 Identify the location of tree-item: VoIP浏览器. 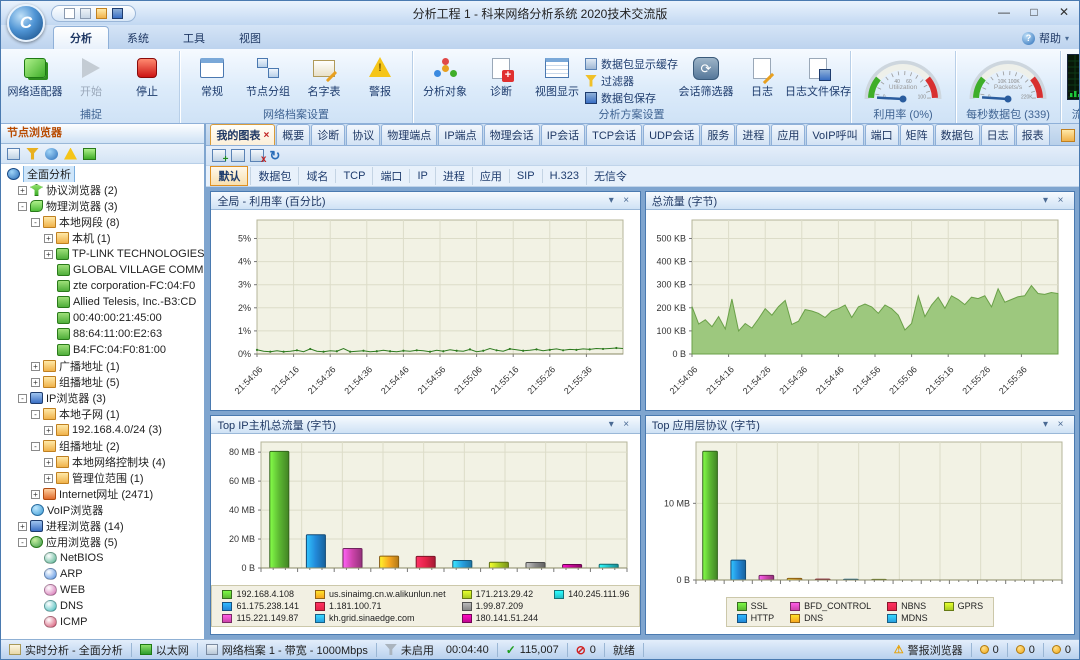
(102, 510).